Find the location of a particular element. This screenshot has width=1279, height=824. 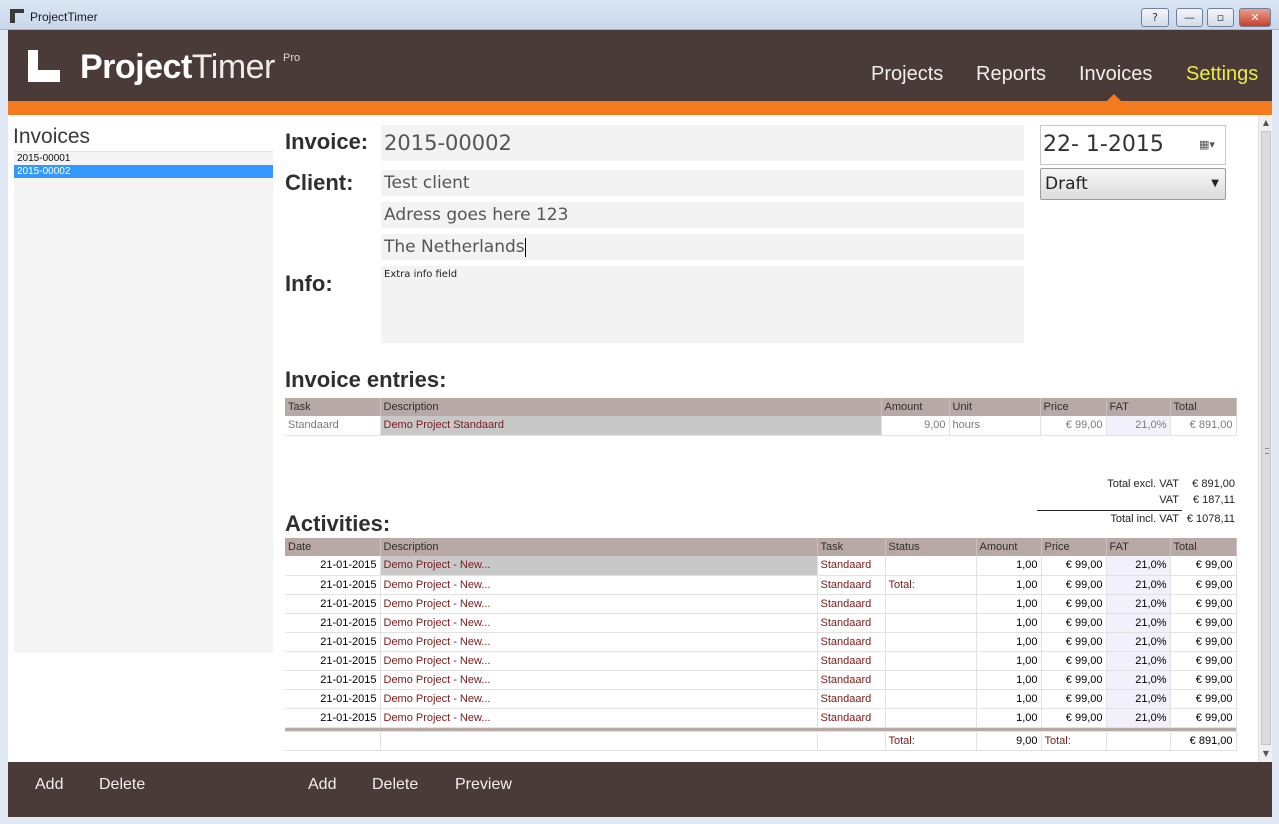

invoice-delete-button: Delete is located at coordinates (395, 785).